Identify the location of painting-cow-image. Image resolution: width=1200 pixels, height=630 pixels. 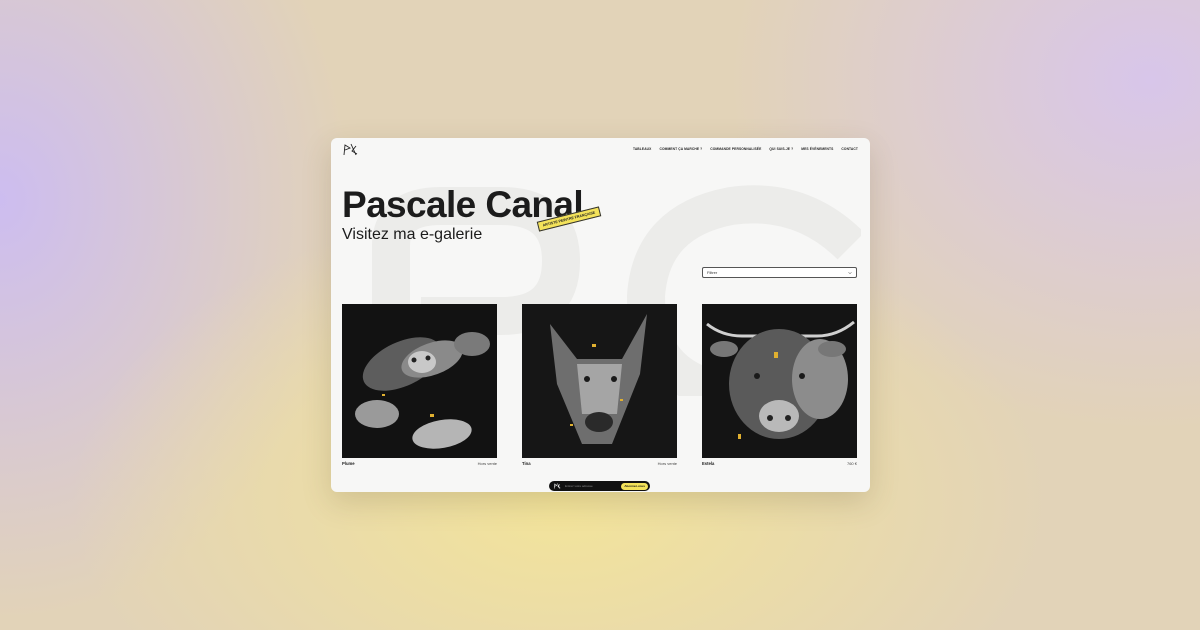
(779, 381).